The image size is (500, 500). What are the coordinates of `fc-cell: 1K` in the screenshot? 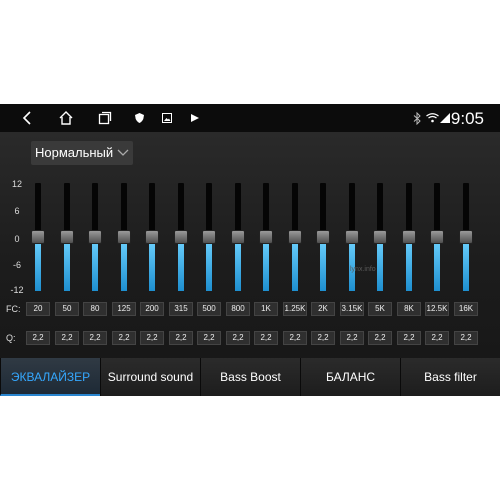 It's located at (266, 309).